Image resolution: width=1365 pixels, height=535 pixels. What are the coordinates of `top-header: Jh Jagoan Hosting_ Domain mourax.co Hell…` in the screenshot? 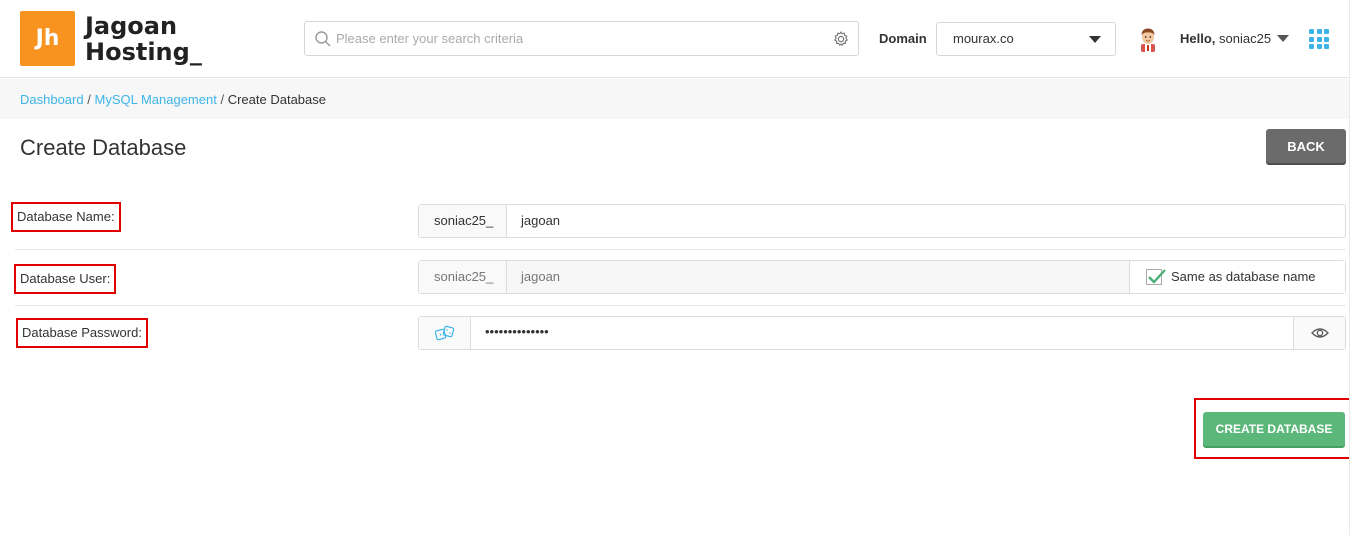 It's located at (682, 39).